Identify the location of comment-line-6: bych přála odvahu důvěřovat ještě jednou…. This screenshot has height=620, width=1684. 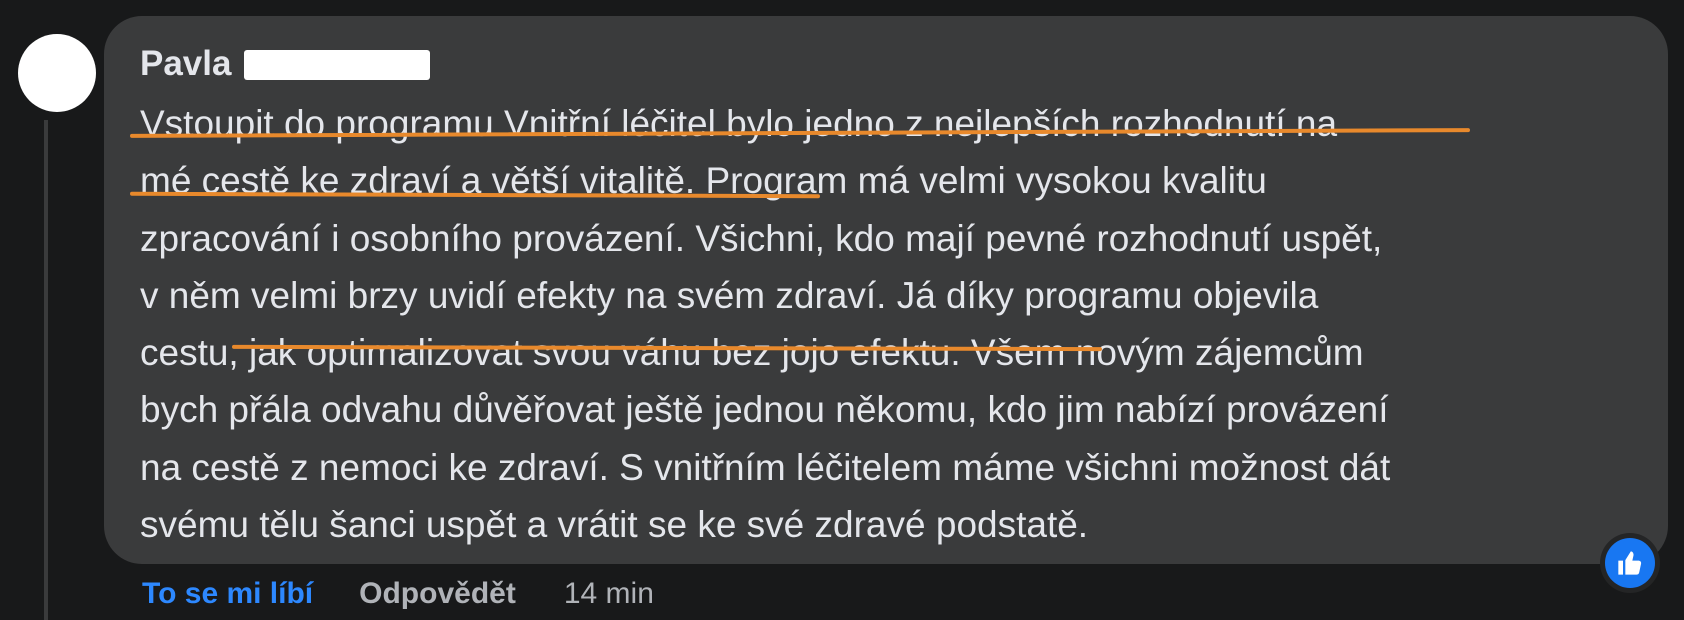
(764, 410).